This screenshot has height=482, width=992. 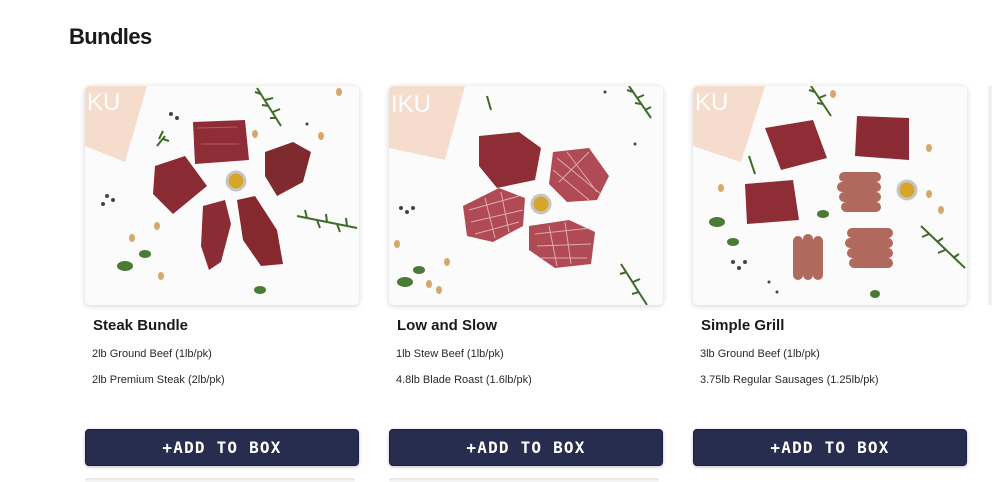 I want to click on product-item: 3lb Ground Beef (1lb/pk), so click(x=760, y=354).